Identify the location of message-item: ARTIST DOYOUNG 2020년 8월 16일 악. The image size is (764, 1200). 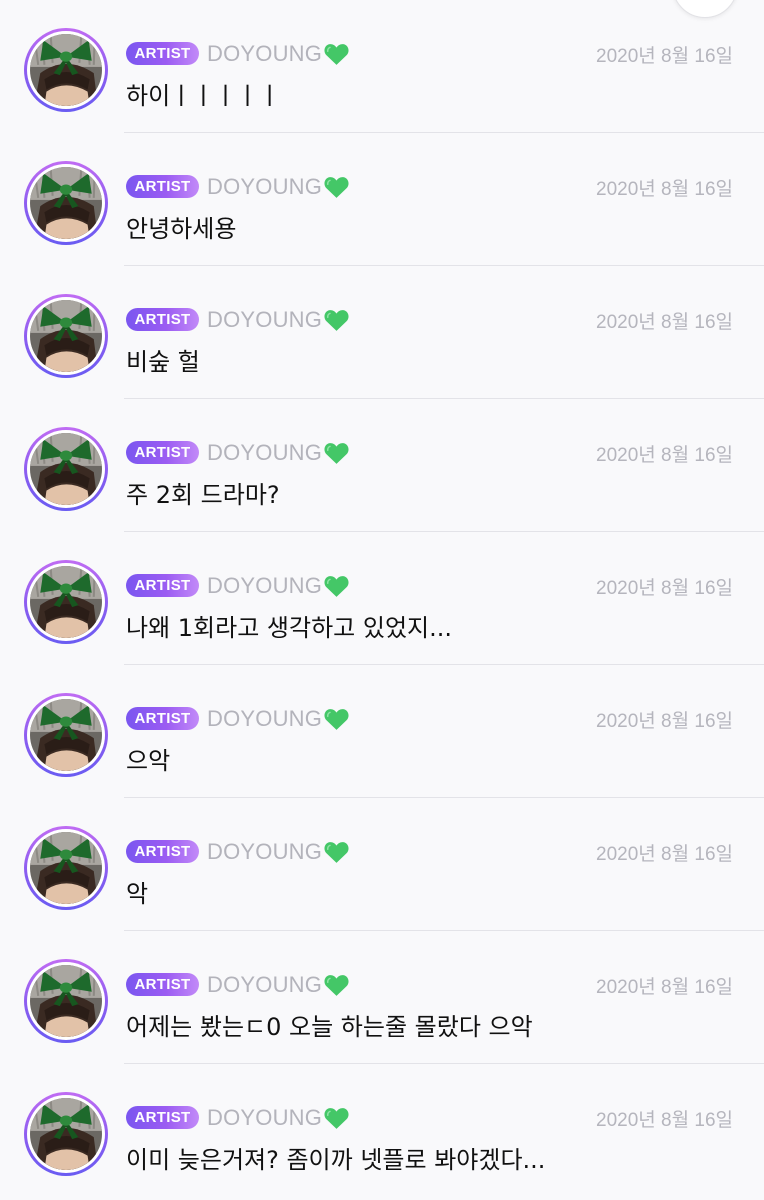
(382, 864).